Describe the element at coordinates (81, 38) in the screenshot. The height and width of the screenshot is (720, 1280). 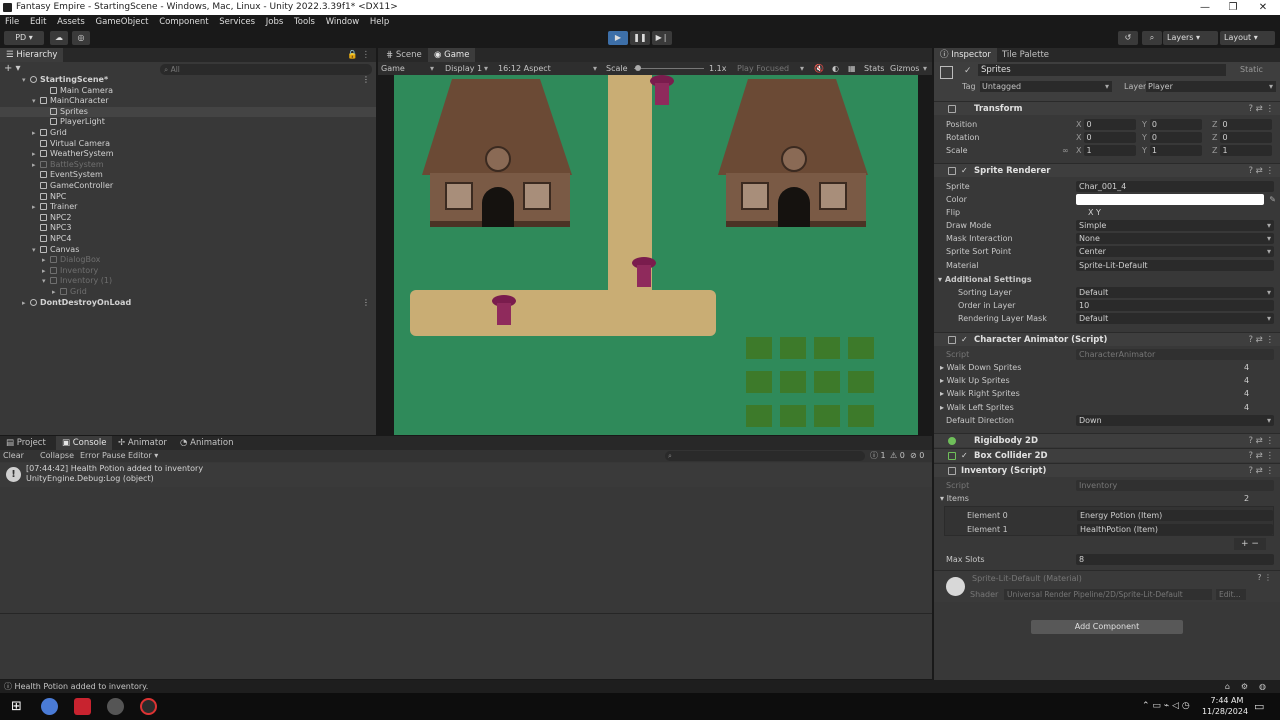
I see `collab-icon: ◎` at that location.